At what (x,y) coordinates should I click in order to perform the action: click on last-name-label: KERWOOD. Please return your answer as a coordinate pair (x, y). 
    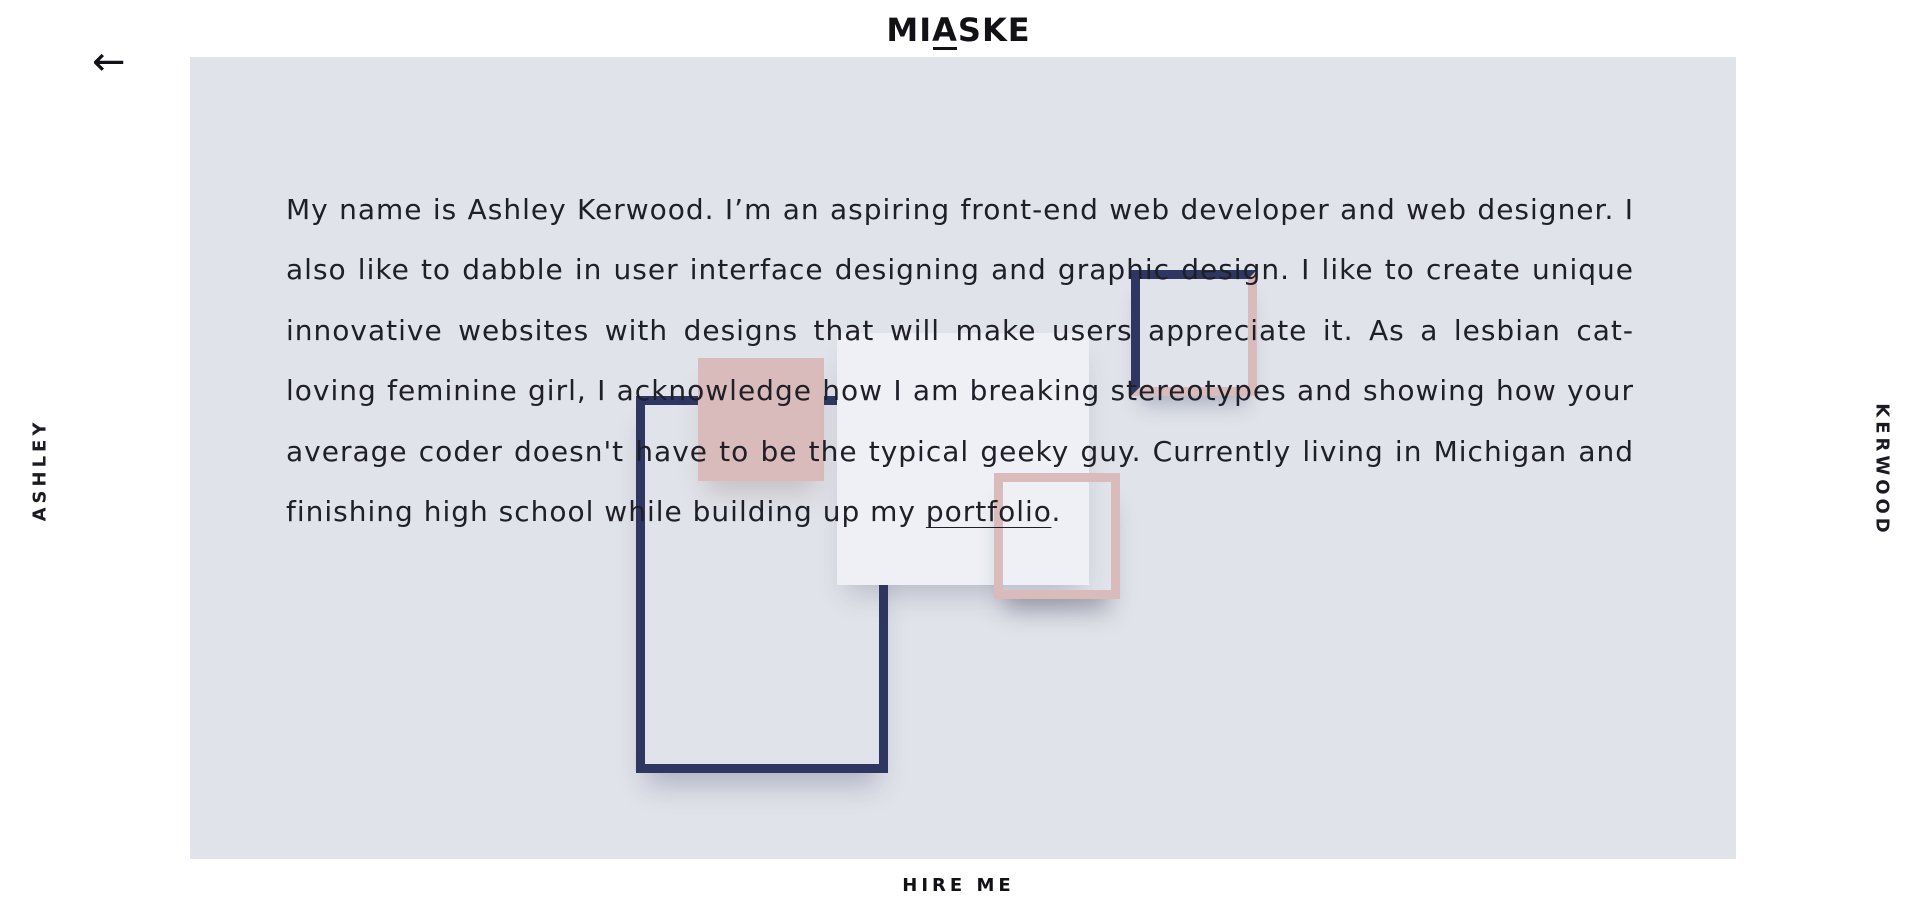
    Looking at the image, I should click on (1882, 470).